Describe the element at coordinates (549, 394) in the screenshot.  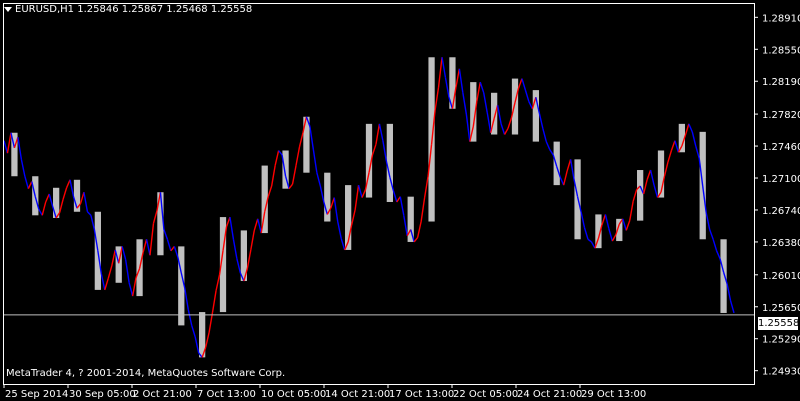
I see `x-tick-label: 24 Oct 21:00` at that location.